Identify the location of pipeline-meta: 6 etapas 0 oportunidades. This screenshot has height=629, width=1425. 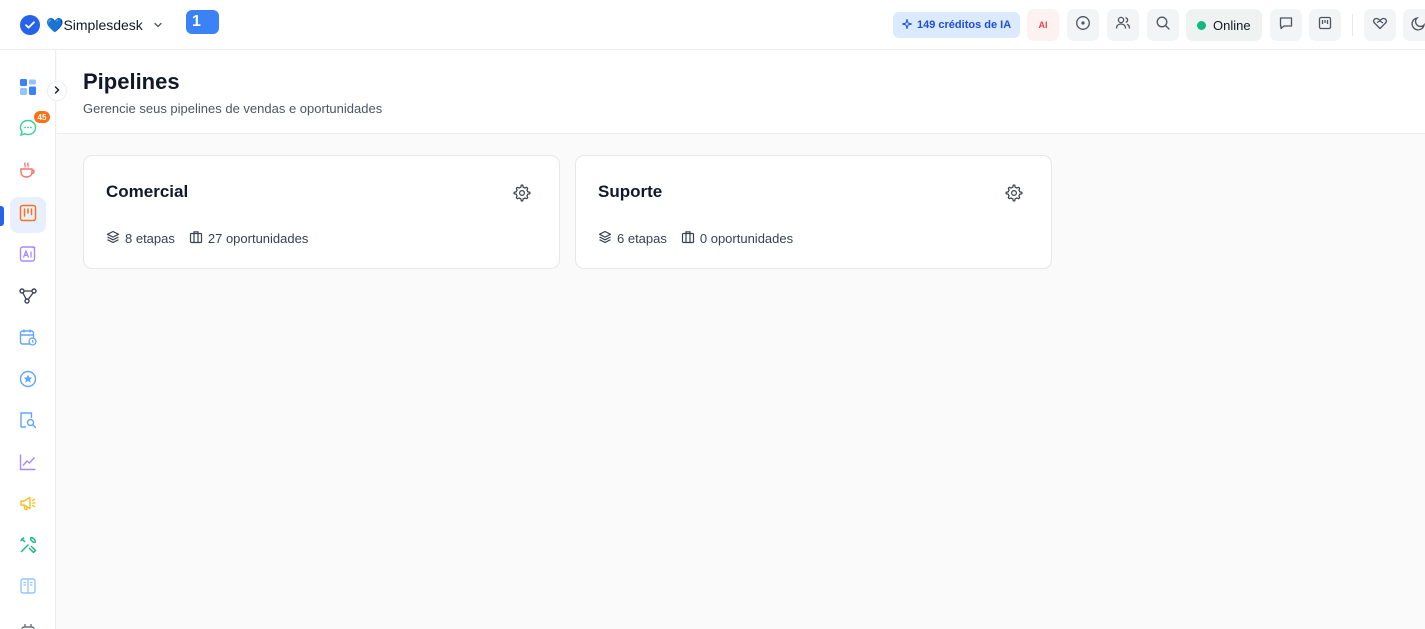
(702, 238).